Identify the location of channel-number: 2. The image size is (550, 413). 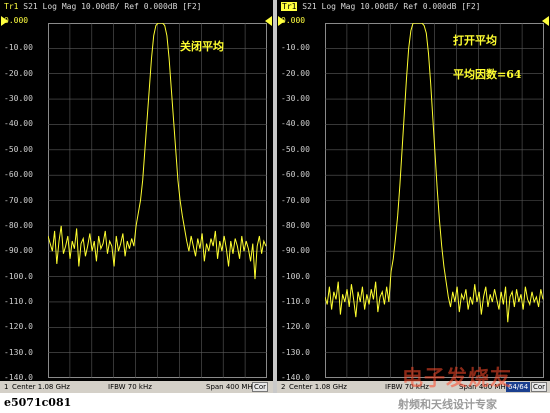
(283, 387).